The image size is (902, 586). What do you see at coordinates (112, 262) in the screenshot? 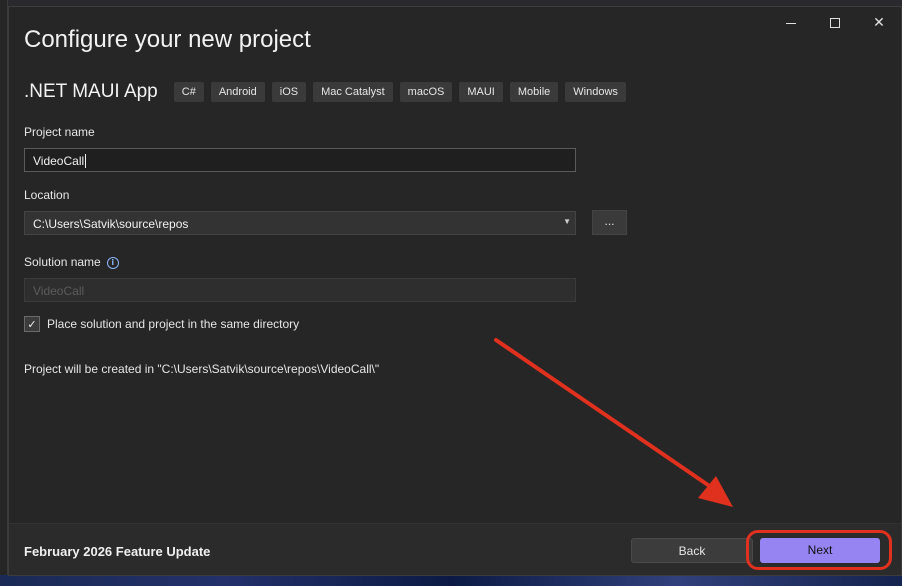
I see `info-icon: i` at bounding box center [112, 262].